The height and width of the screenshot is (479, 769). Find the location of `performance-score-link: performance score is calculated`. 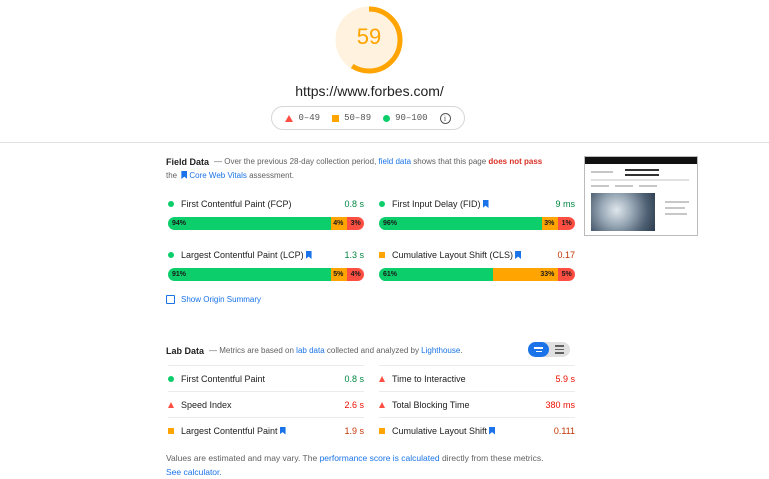

performance-score-link: performance score is calculated is located at coordinates (380, 458).